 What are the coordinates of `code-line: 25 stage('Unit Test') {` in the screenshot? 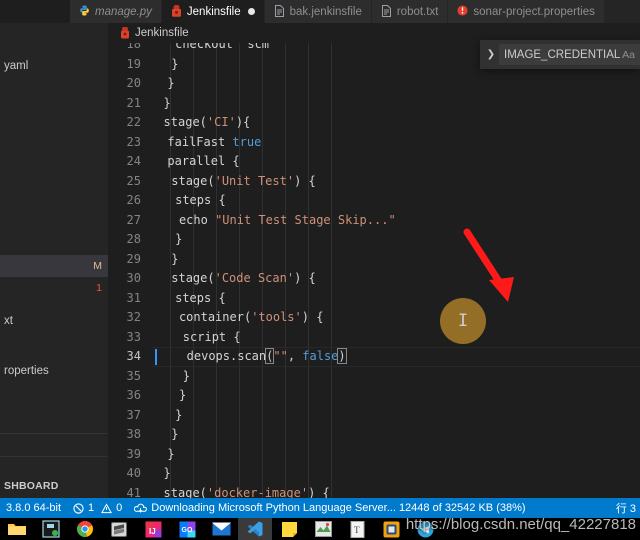 It's located at (374, 182).